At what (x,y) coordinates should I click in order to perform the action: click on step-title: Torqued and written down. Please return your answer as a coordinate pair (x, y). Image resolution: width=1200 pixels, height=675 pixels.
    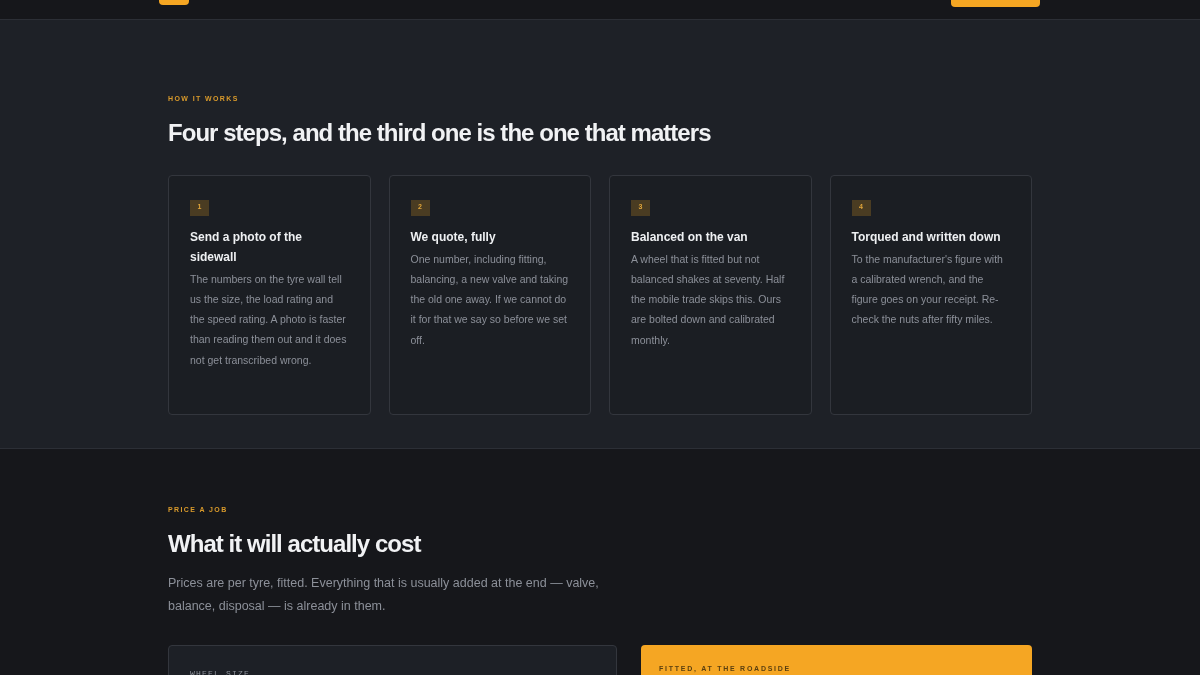
    Looking at the image, I should click on (926, 237).